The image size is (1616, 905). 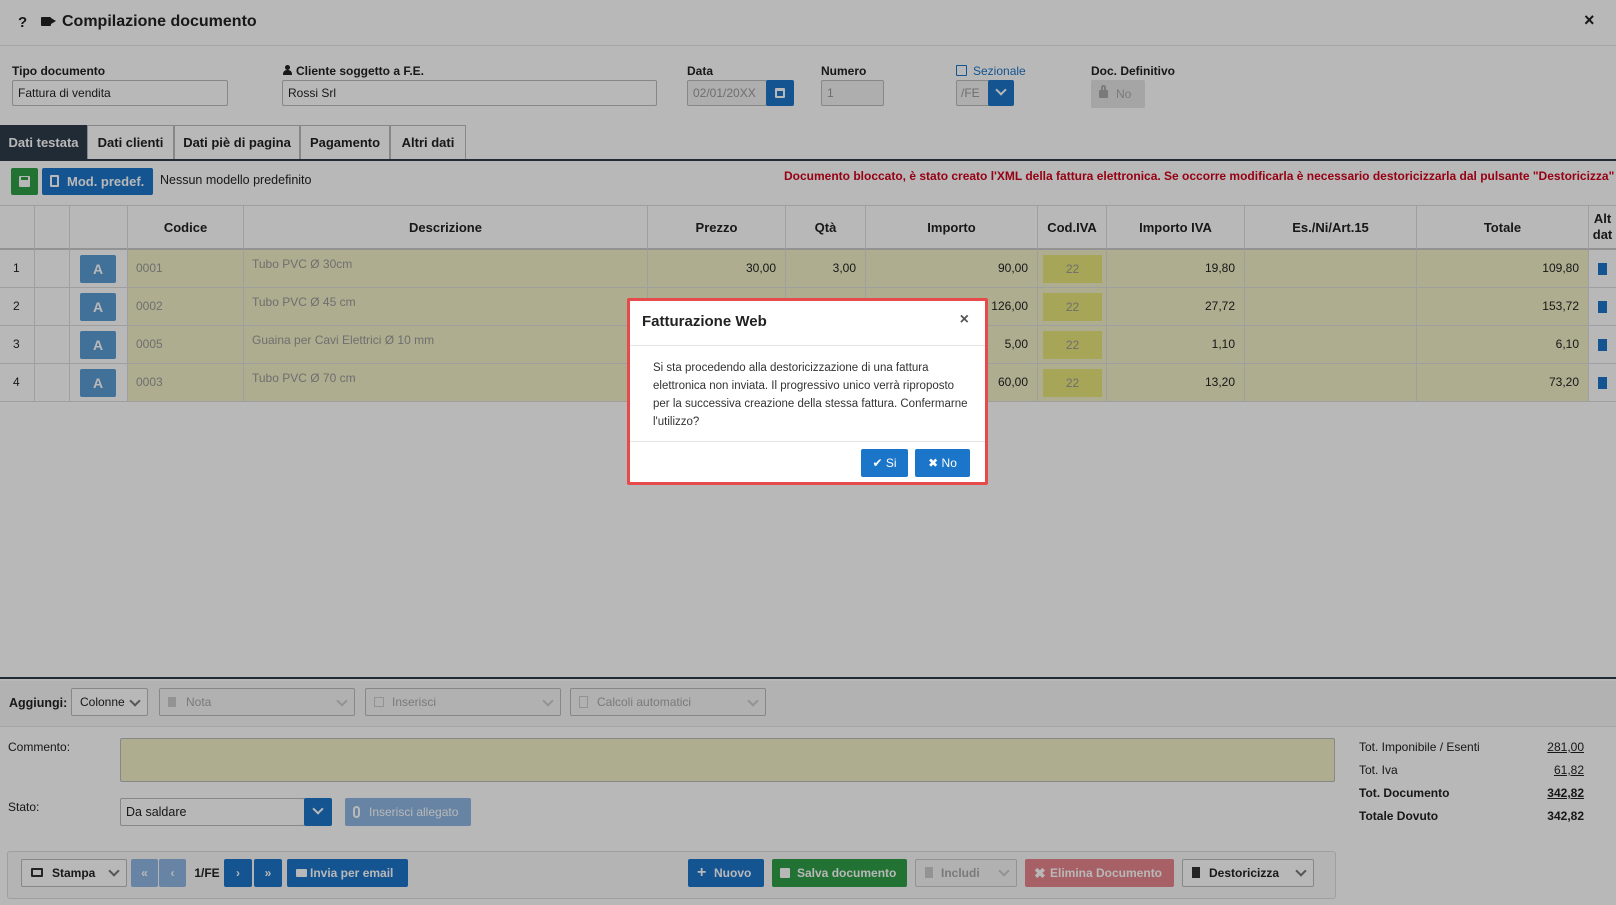 I want to click on close-icon: ✖, so click(x=933, y=463).